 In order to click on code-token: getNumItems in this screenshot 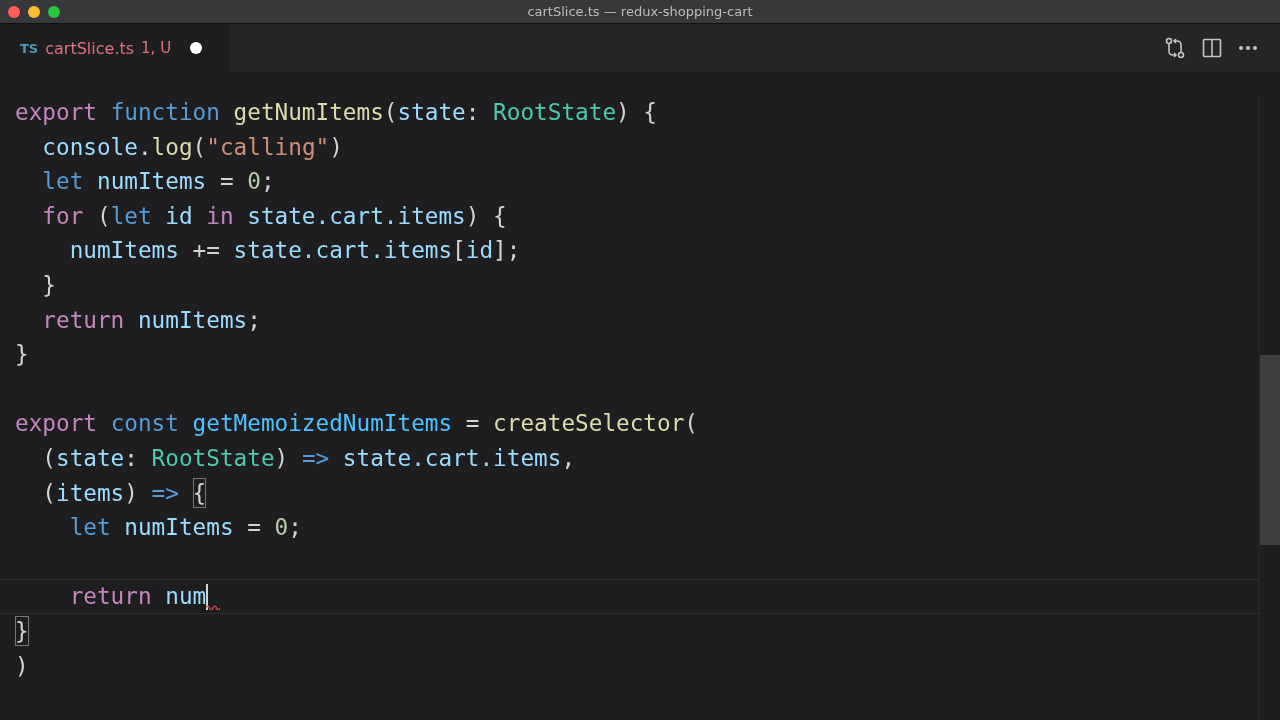, I will do `click(308, 112)`.